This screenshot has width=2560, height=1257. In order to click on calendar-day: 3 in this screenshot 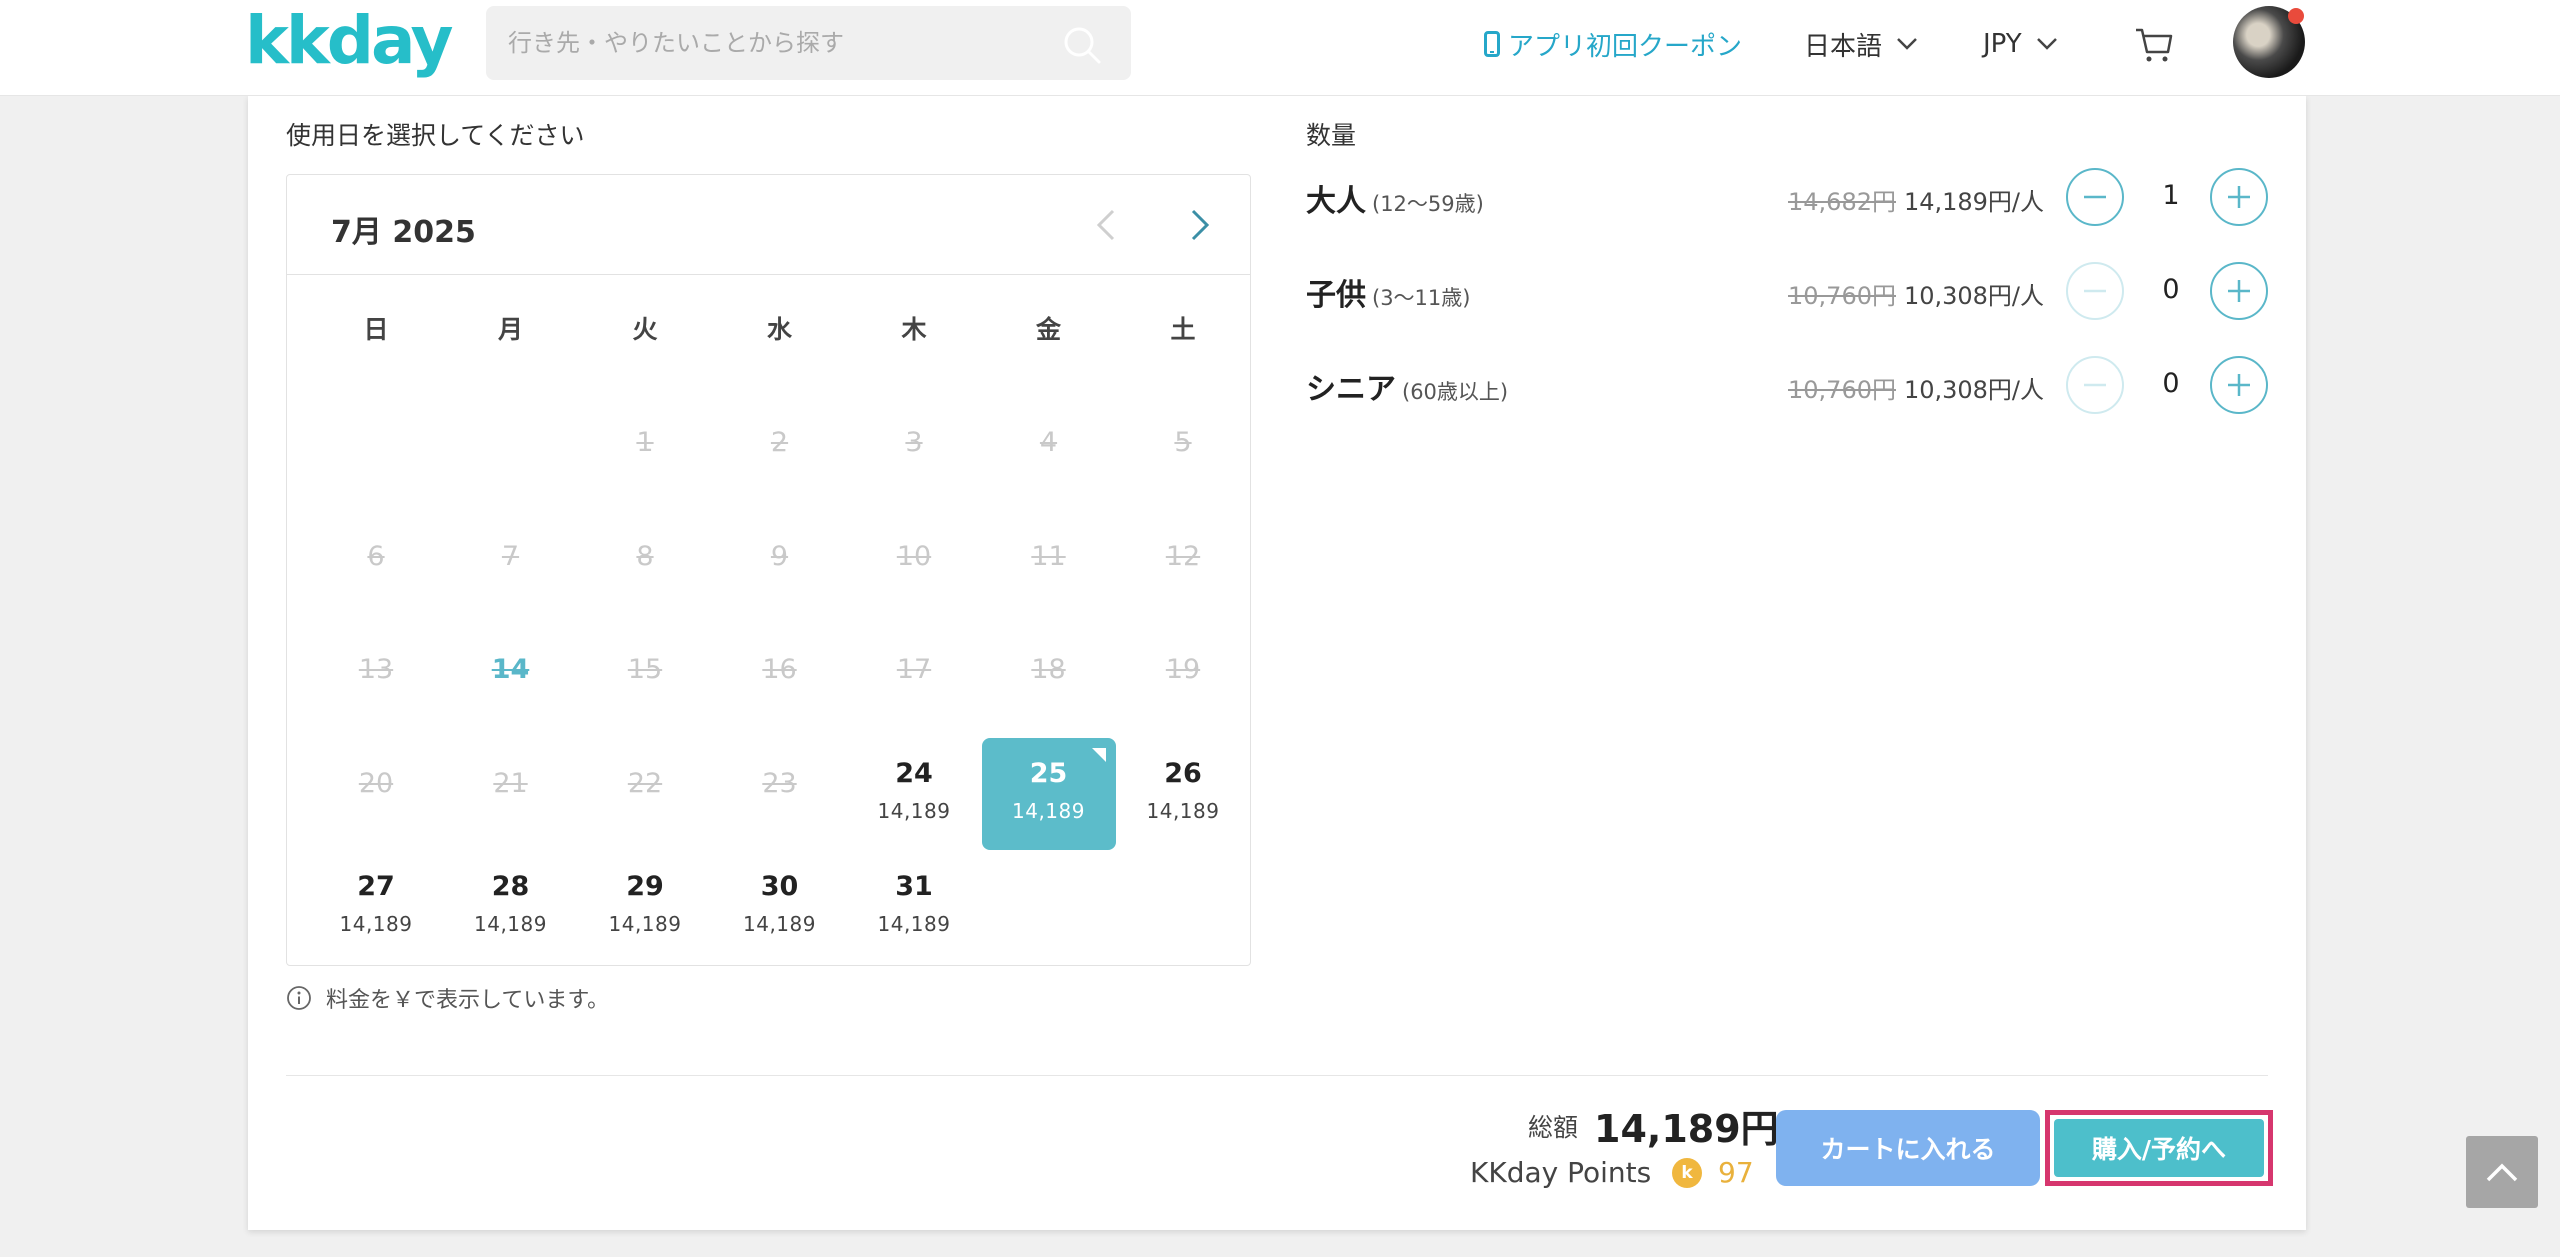, I will do `click(914, 453)`.